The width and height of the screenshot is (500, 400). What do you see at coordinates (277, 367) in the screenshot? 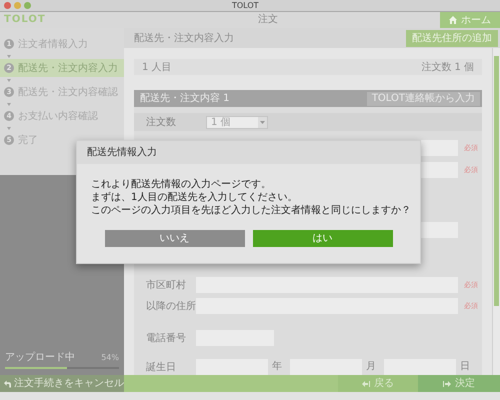
I see `unit-label: 年` at bounding box center [277, 367].